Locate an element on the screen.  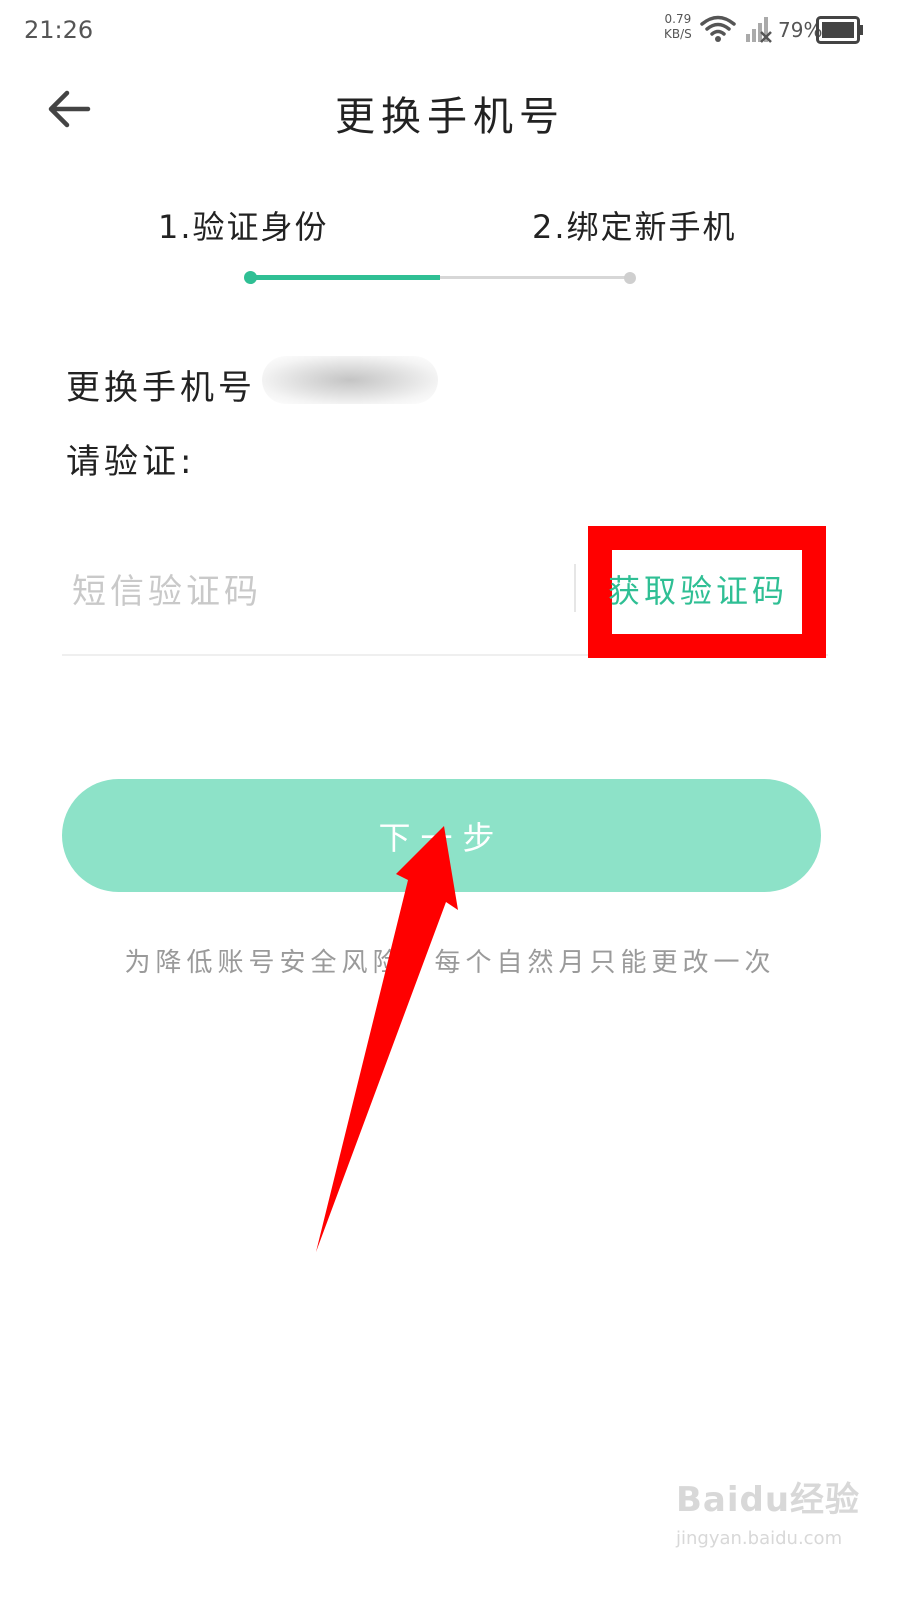
watermark-url: jingyan.baidu.com is located at coordinates (759, 1538).